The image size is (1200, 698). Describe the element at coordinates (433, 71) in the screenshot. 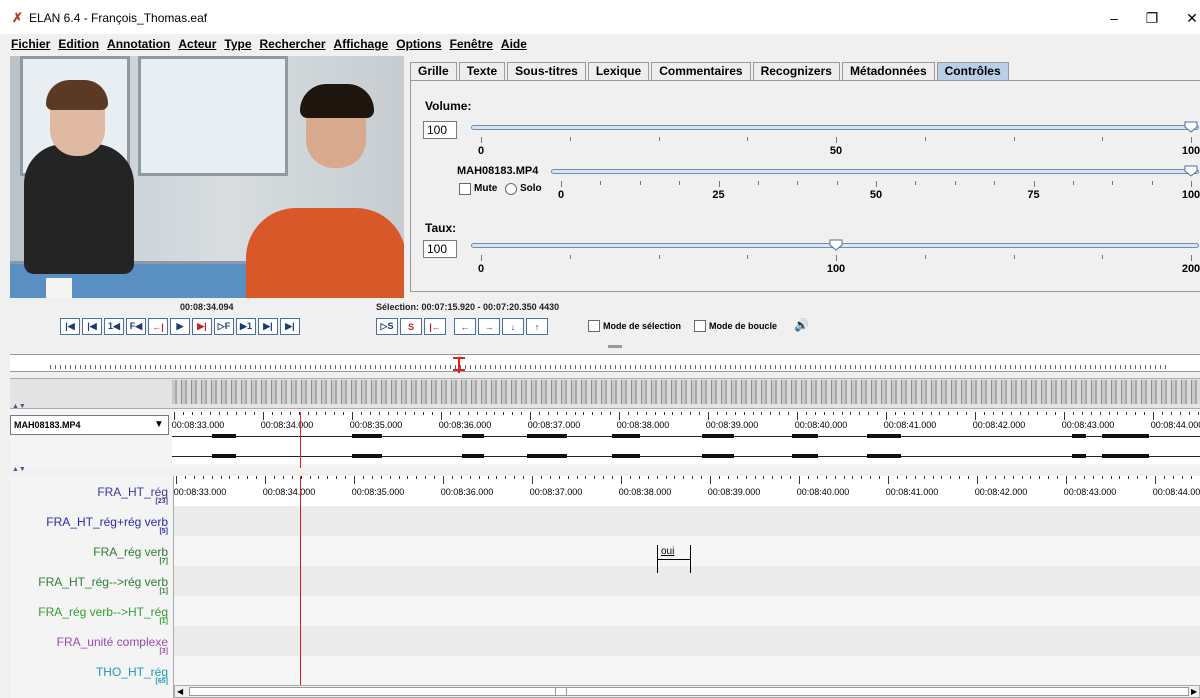

I see `tab-grille: Grille` at that location.